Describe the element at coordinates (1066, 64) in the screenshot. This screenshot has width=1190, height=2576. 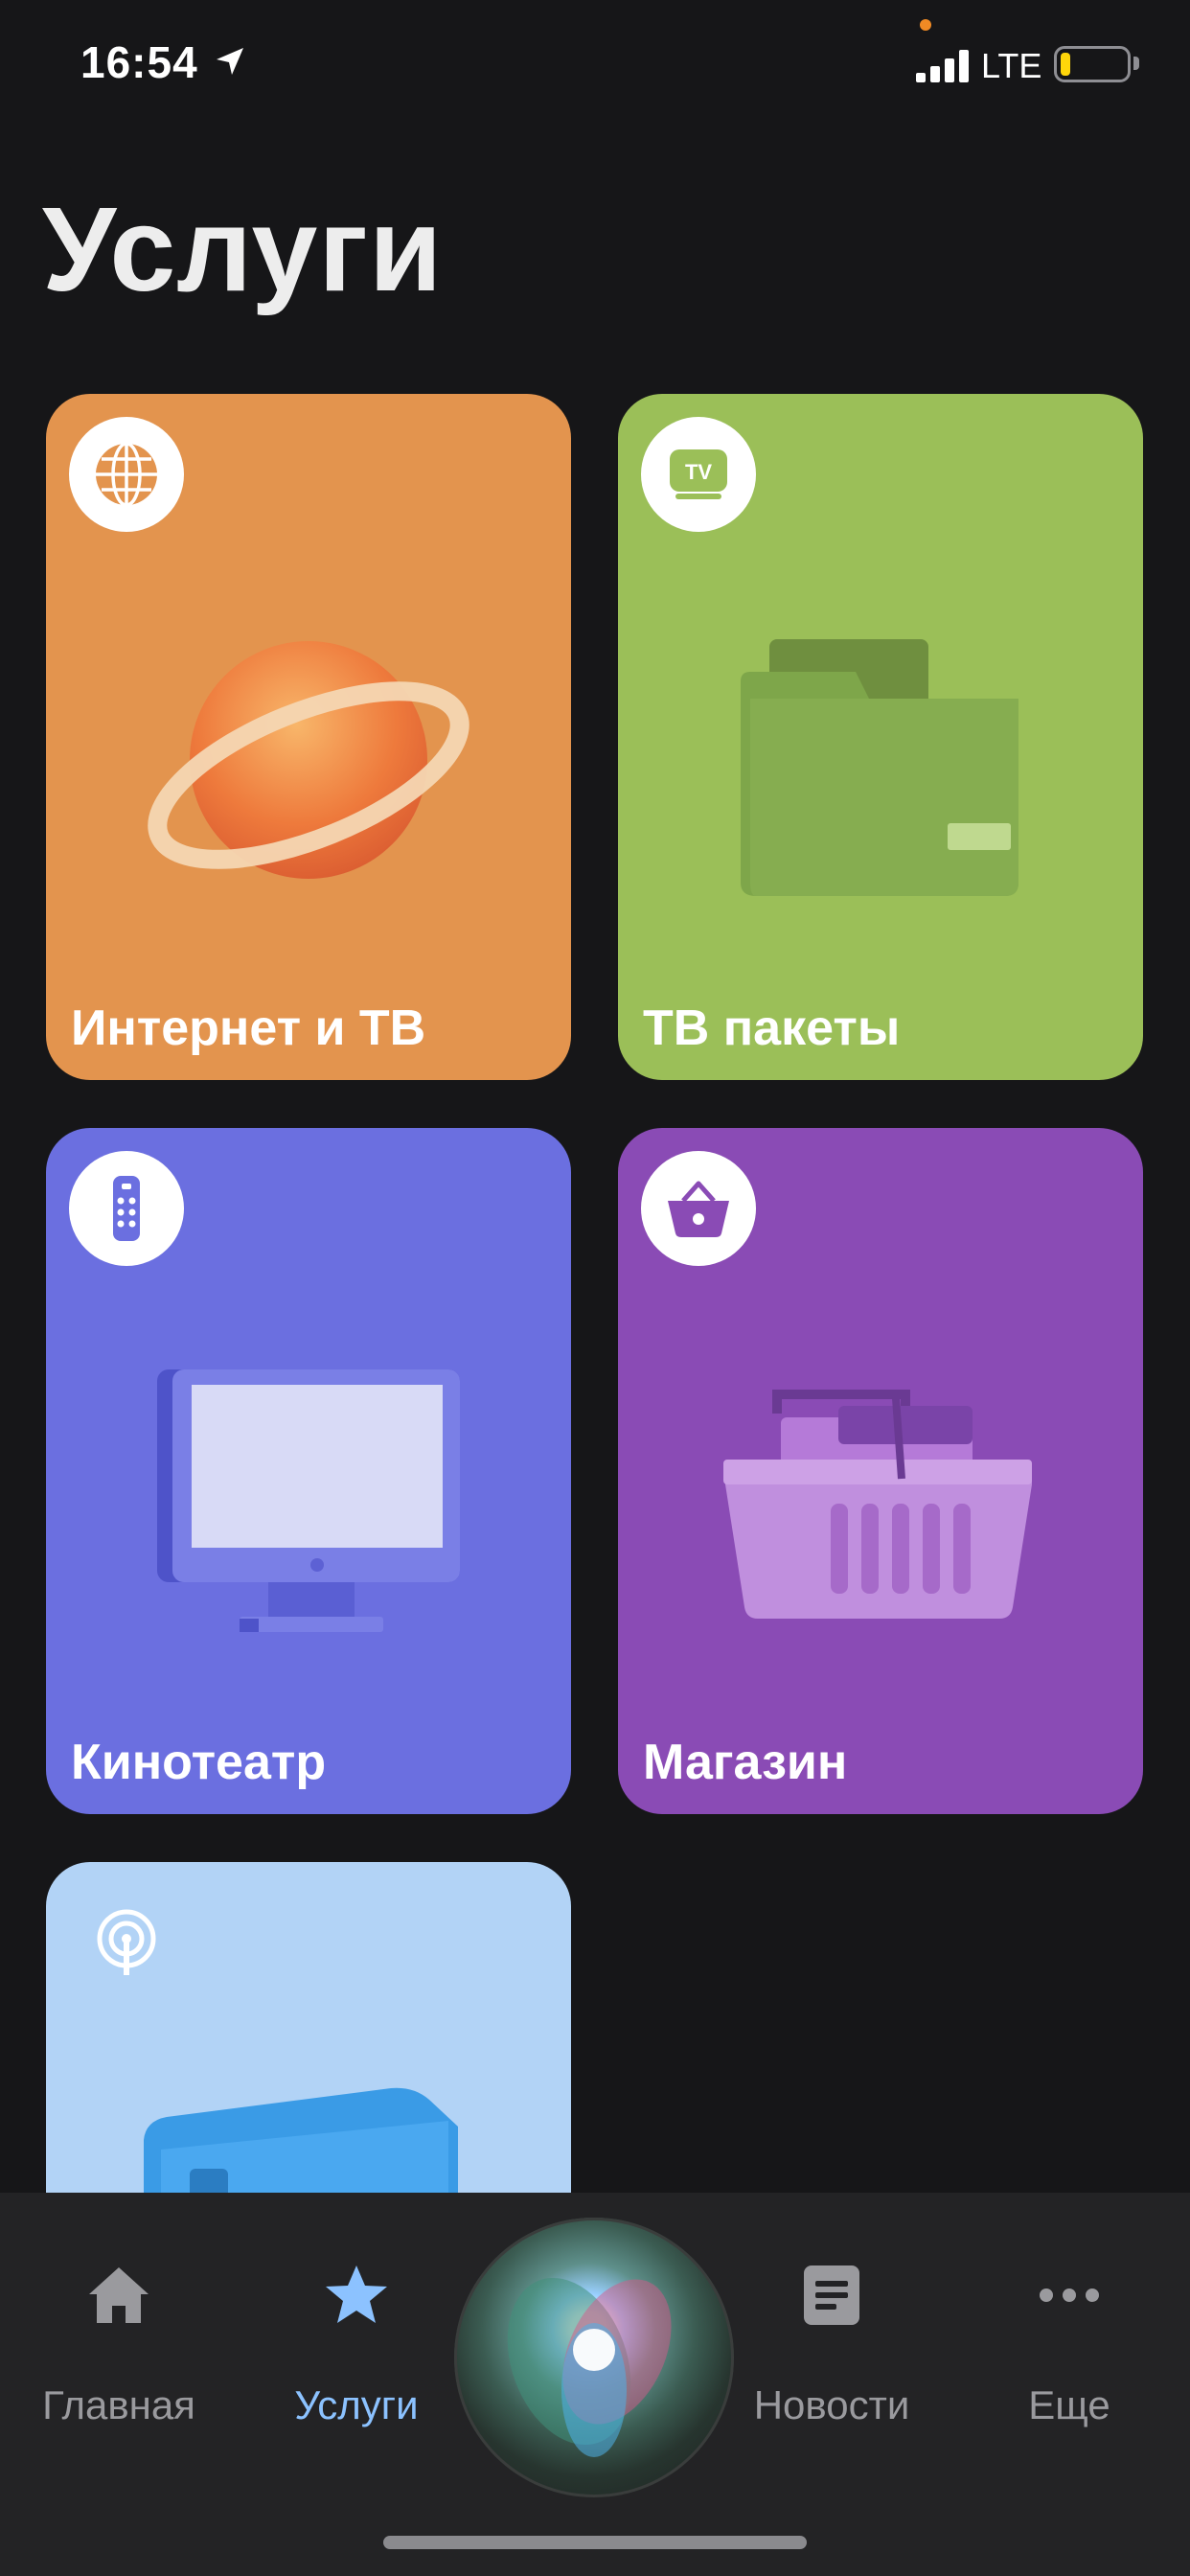
I see `battery-level` at that location.